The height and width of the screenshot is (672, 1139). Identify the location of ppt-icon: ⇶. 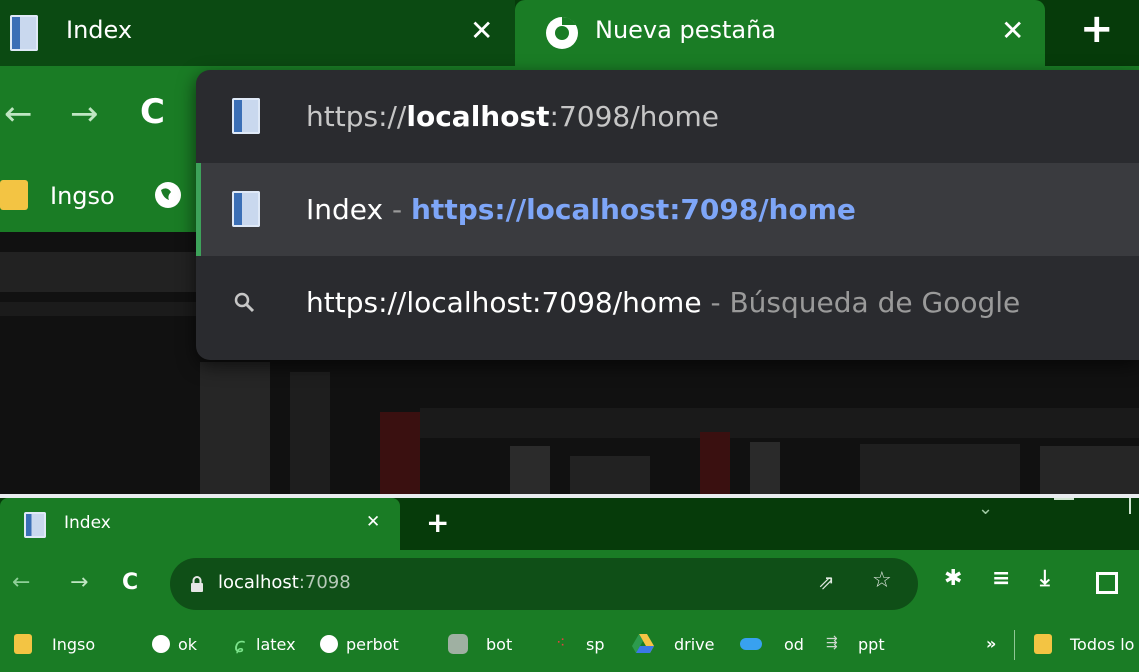
(832, 643).